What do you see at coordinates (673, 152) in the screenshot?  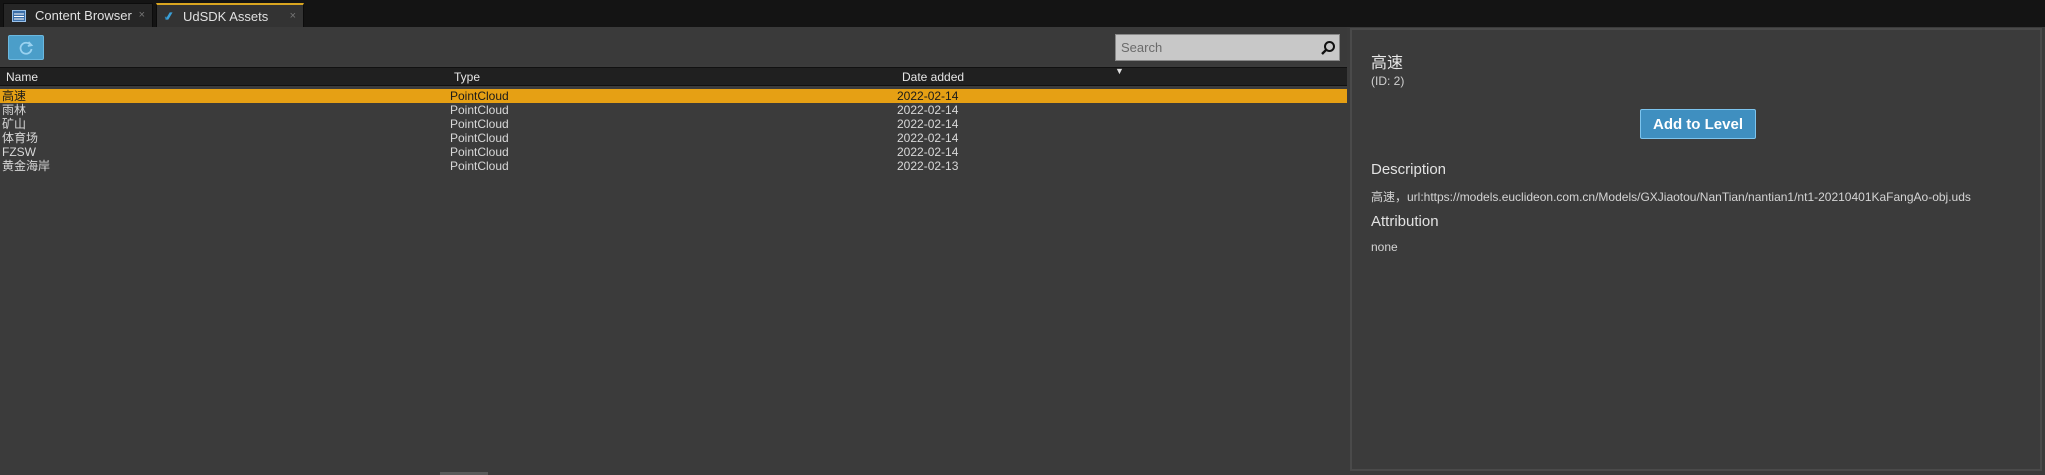 I see `table-row: FZSW PointCloud 2022-02-14` at bounding box center [673, 152].